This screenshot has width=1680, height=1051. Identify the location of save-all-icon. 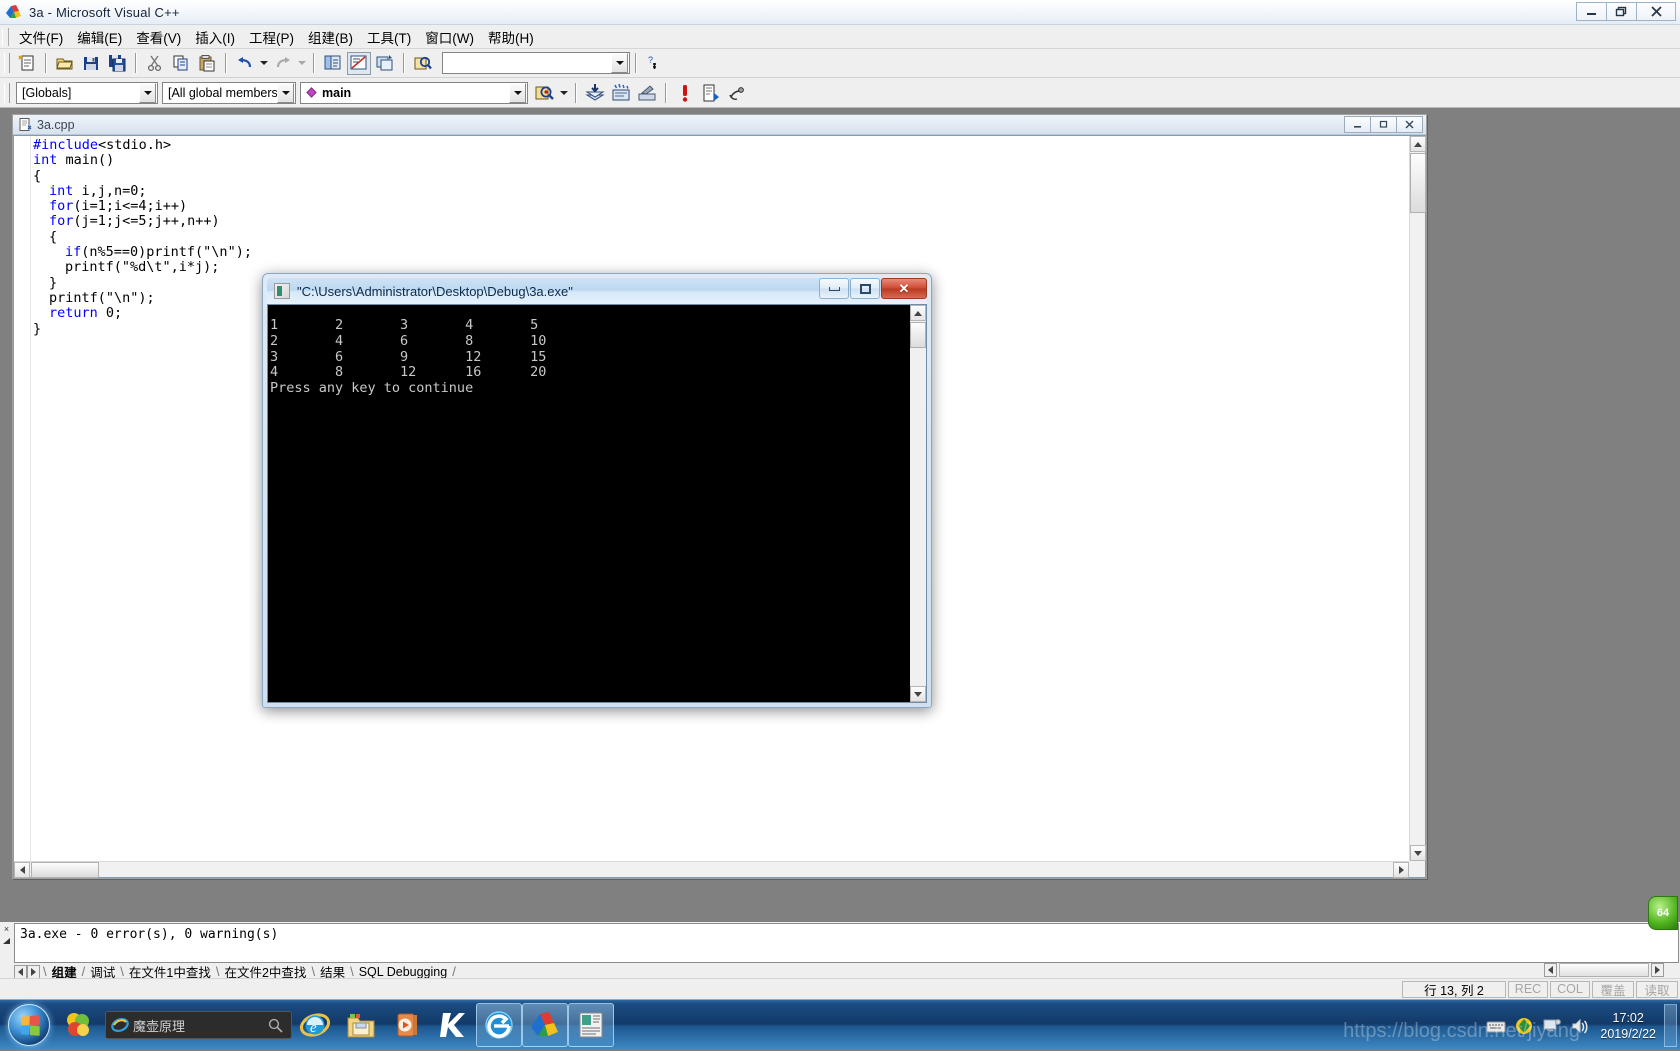
(117, 63).